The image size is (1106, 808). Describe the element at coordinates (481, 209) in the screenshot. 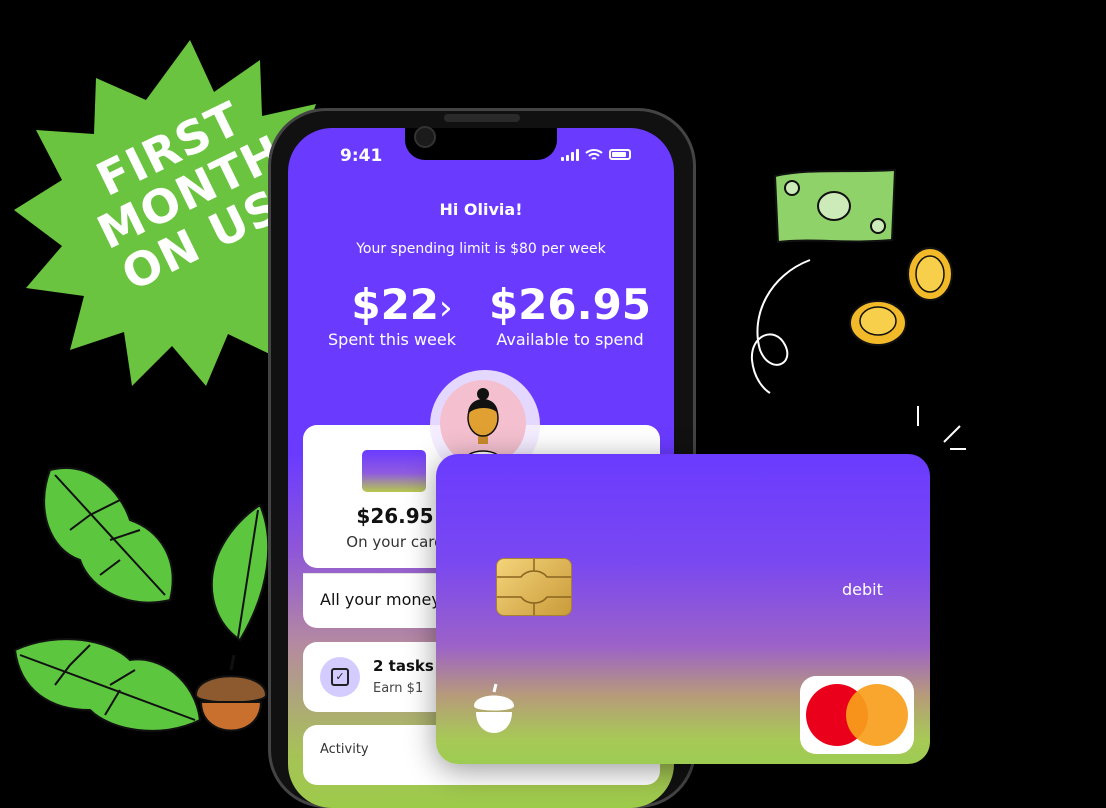

I see `greeting: Hi Olivia!` at that location.